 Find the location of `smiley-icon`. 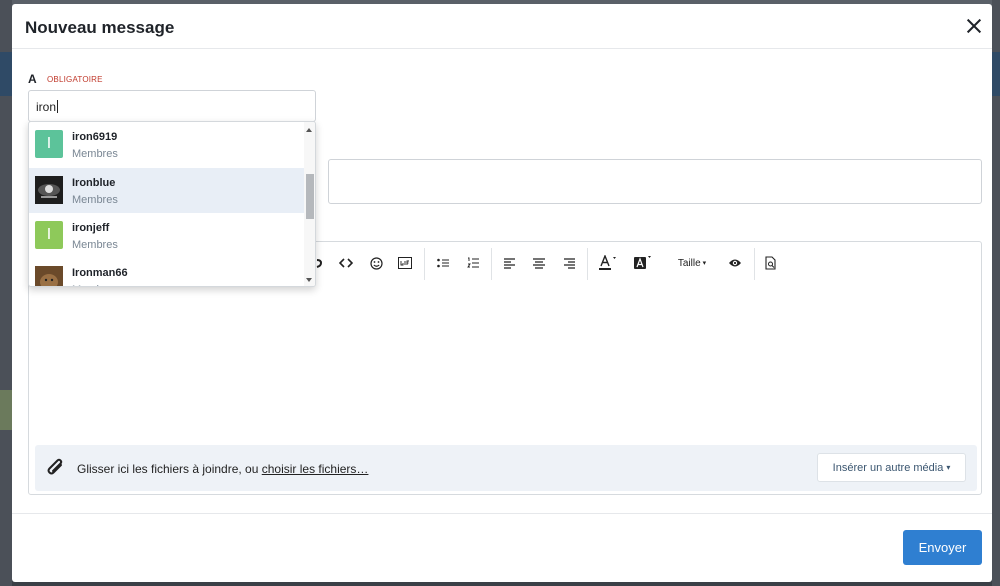

smiley-icon is located at coordinates (376, 263).